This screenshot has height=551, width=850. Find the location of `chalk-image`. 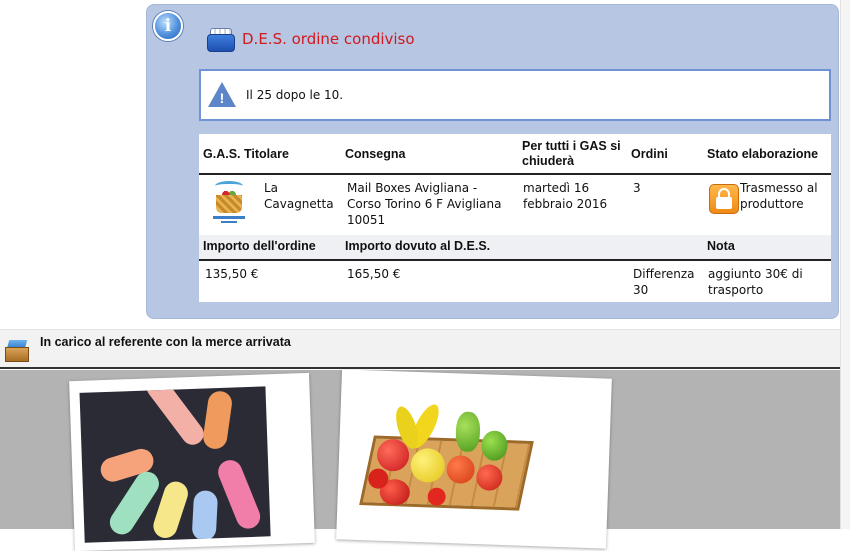

chalk-image is located at coordinates (175, 464).